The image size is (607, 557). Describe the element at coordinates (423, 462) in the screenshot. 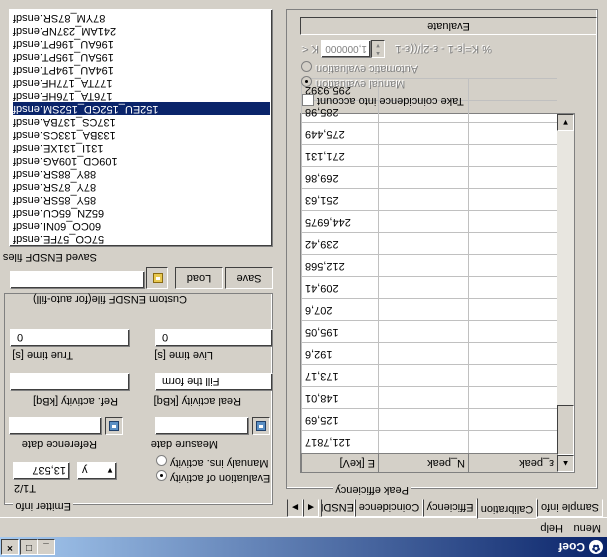

I see `column-header-n-peak: N_peak` at that location.